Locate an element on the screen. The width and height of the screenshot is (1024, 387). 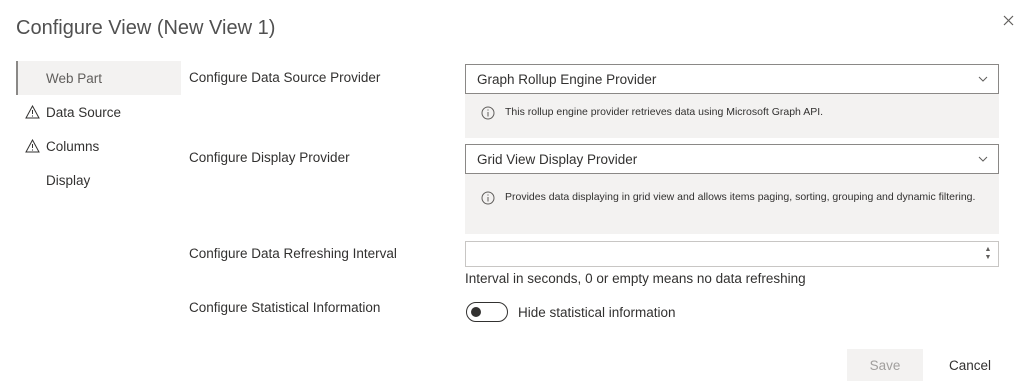
sidebar-item-web-part: Web Part is located at coordinates (98, 78).